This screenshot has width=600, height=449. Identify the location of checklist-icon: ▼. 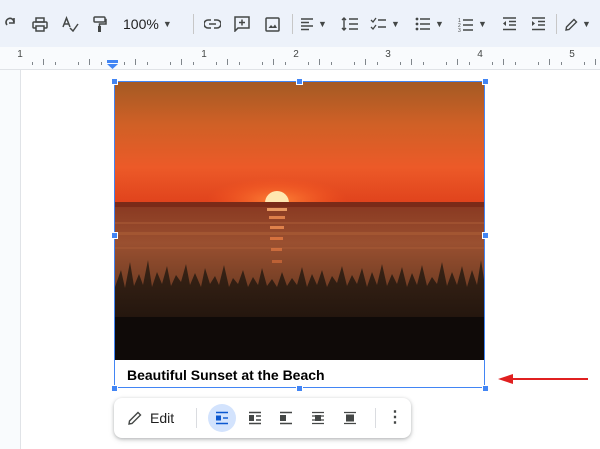
(386, 24).